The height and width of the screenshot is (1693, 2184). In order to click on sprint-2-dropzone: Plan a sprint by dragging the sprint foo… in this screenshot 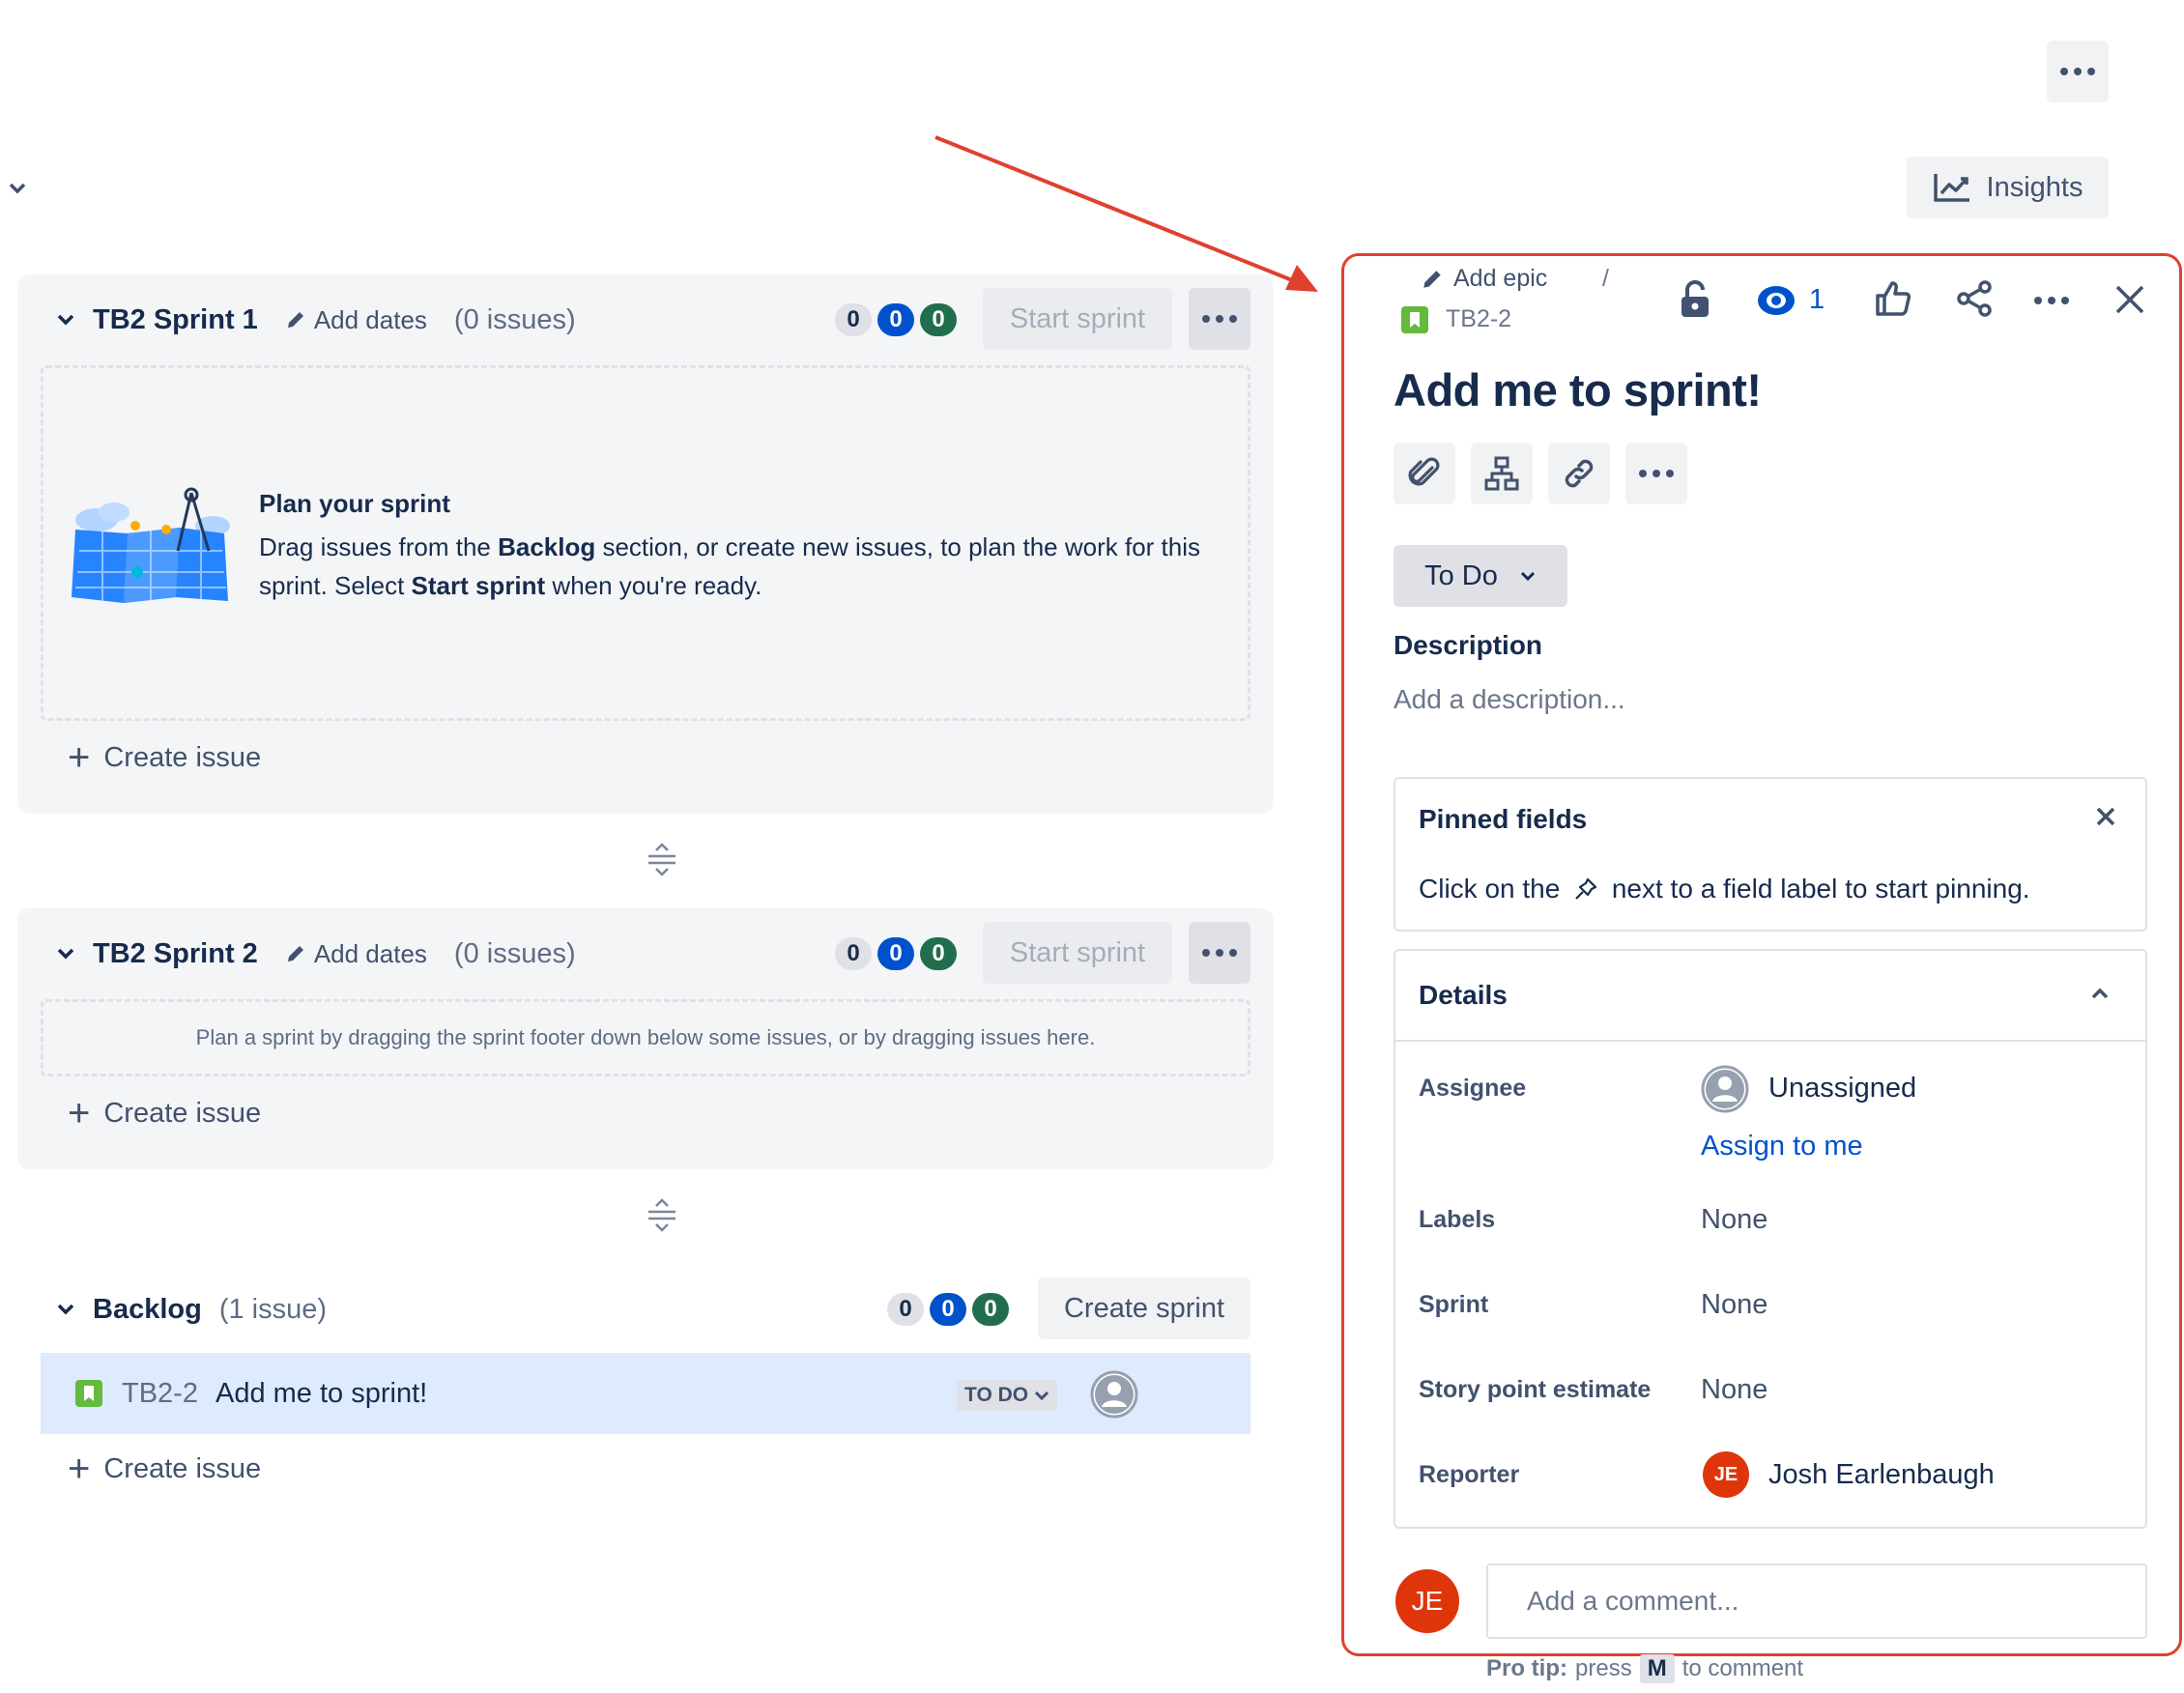, I will do `click(646, 1038)`.